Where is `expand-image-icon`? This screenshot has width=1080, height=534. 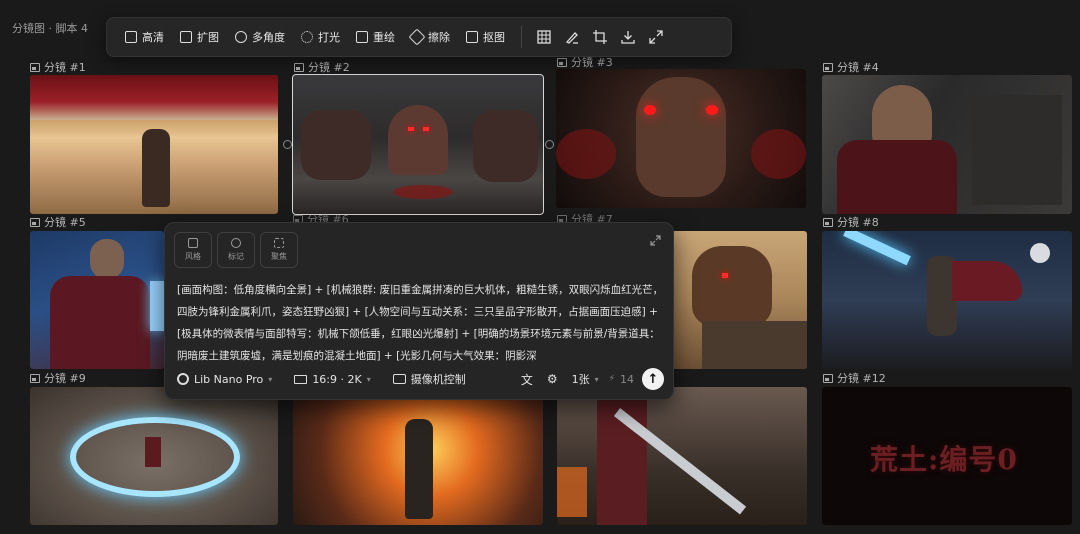
expand-image-icon is located at coordinates (186, 37).